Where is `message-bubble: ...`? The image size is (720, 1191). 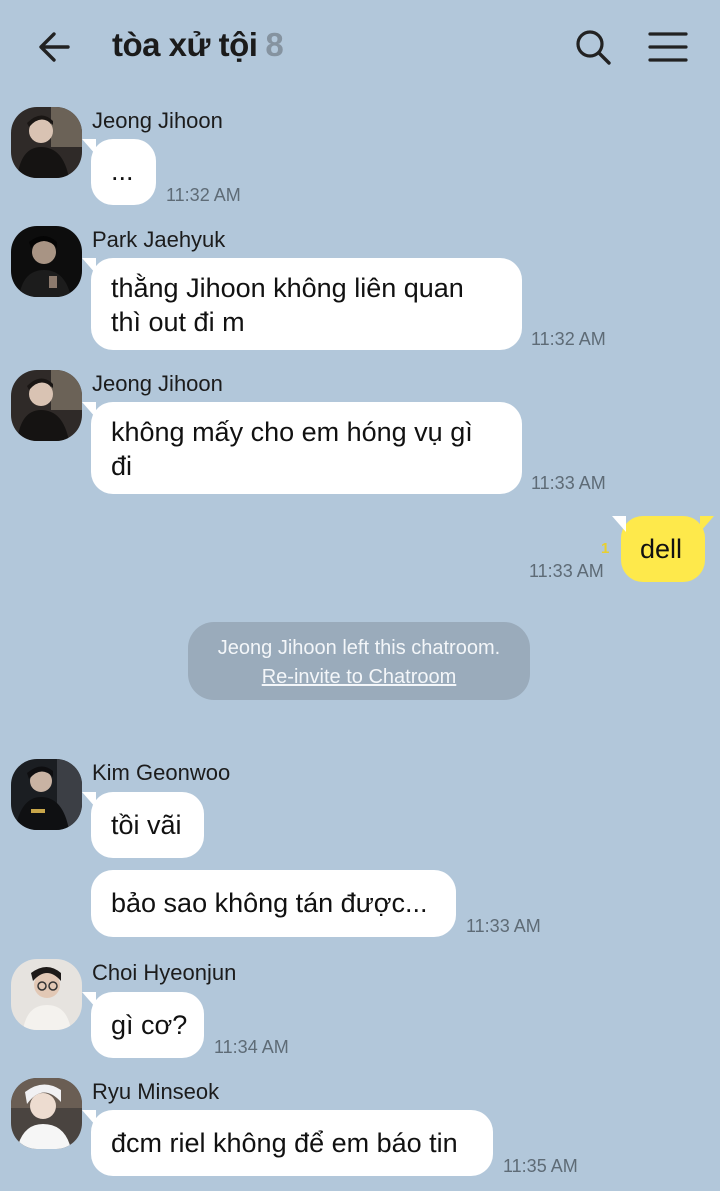 message-bubble: ... is located at coordinates (119, 172).